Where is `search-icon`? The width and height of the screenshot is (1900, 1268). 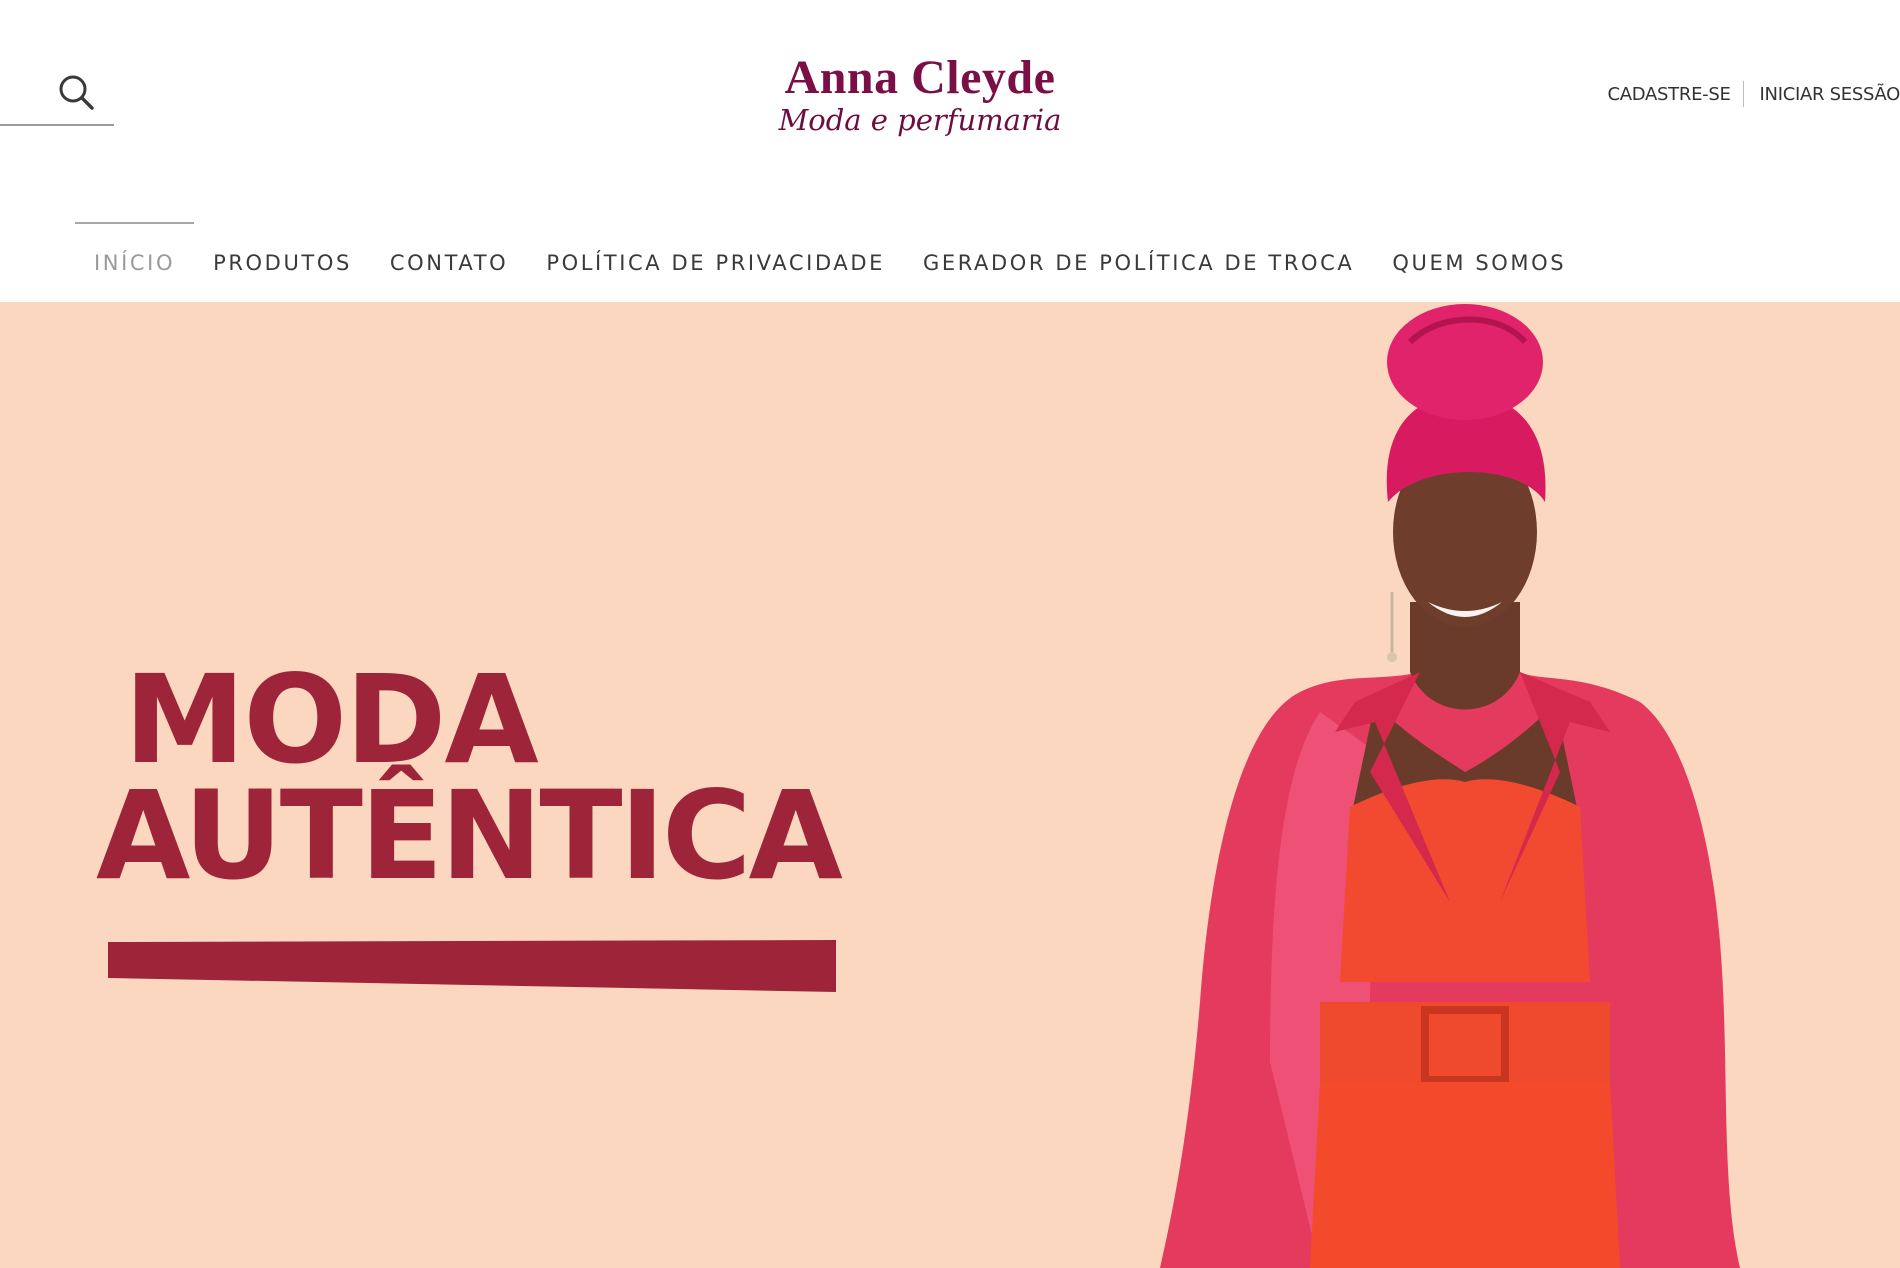
search-icon is located at coordinates (76, 92).